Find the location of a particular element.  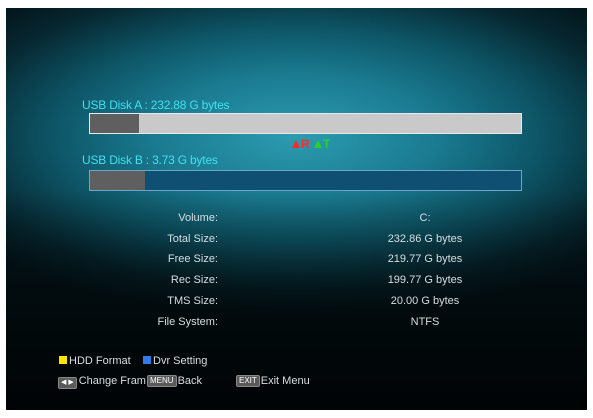

left-right-arrows-icon: ◀ ▶ is located at coordinates (67, 383).